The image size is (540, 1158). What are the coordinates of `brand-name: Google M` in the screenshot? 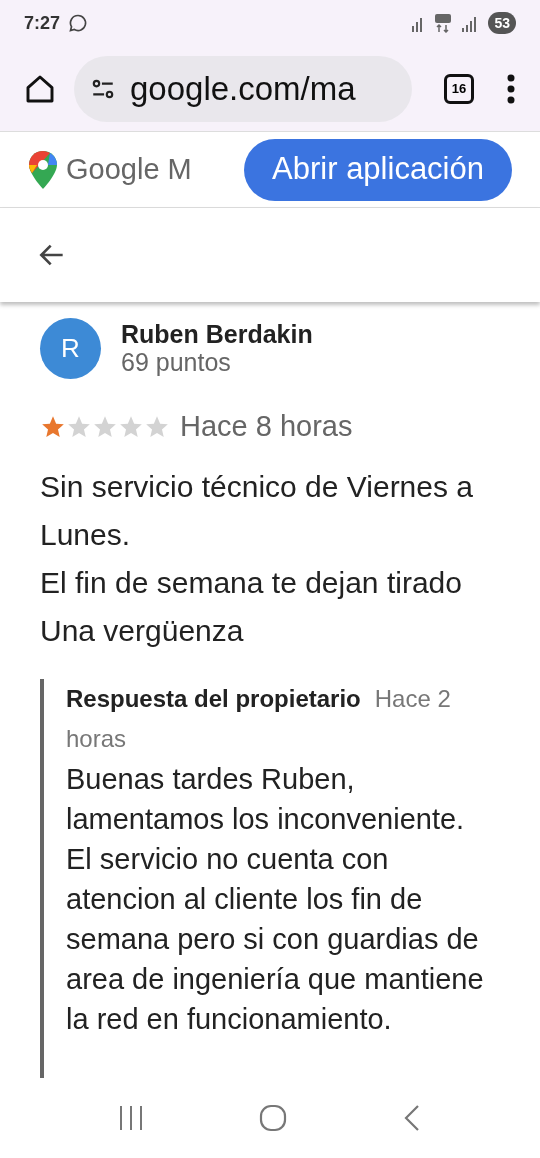 It's located at (129, 169).